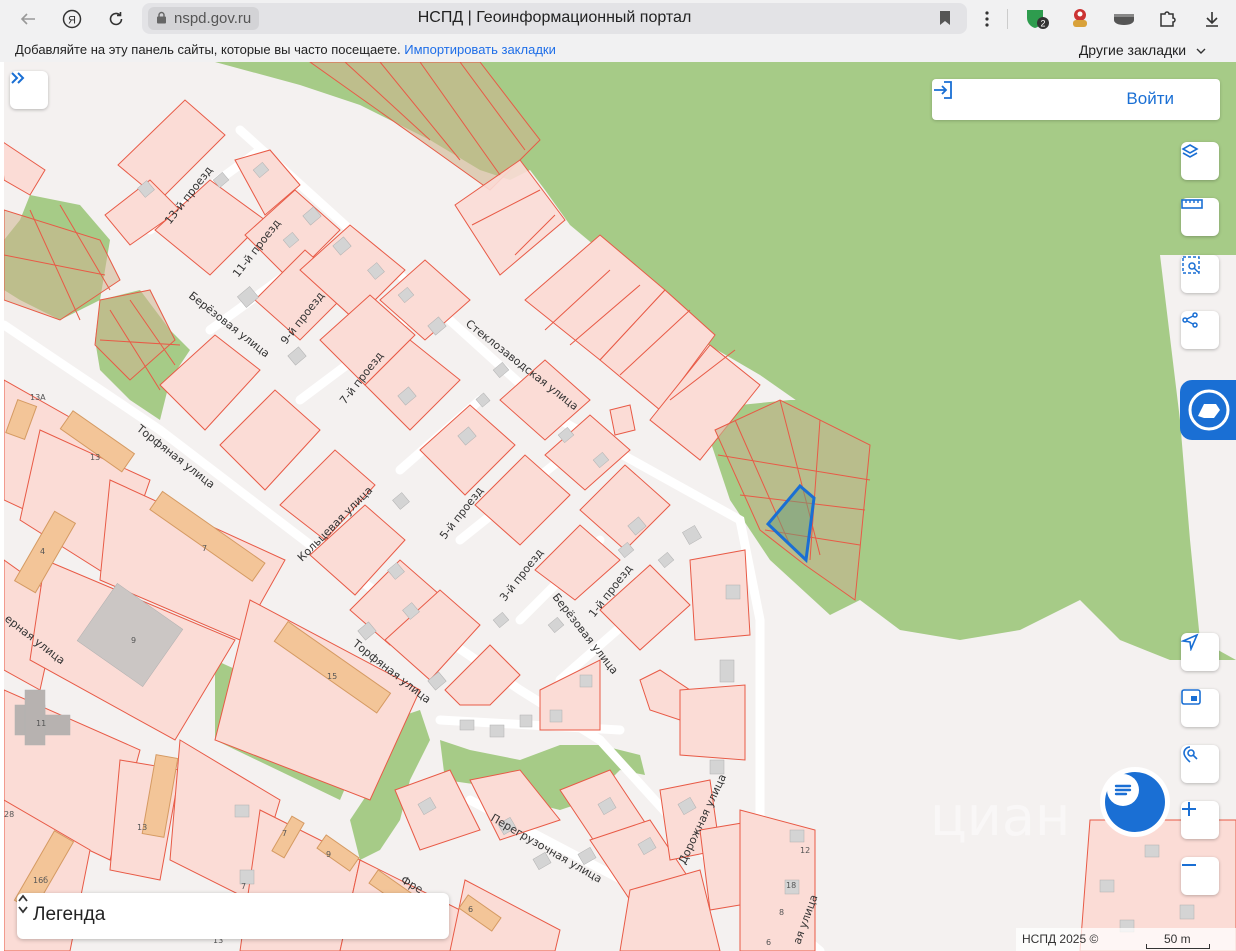  I want to click on extension-puzzle-button, so click(1168, 19).